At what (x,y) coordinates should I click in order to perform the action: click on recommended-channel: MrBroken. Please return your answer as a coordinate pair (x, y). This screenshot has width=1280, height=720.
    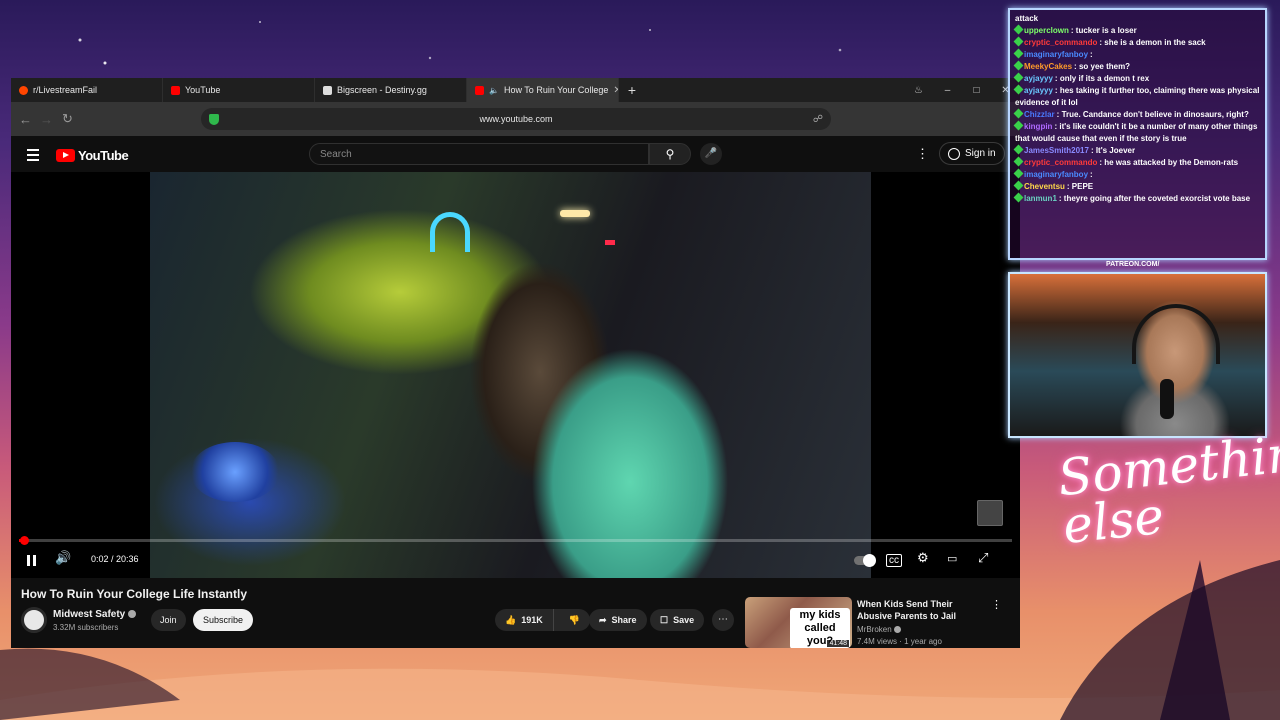
    Looking at the image, I should click on (879, 629).